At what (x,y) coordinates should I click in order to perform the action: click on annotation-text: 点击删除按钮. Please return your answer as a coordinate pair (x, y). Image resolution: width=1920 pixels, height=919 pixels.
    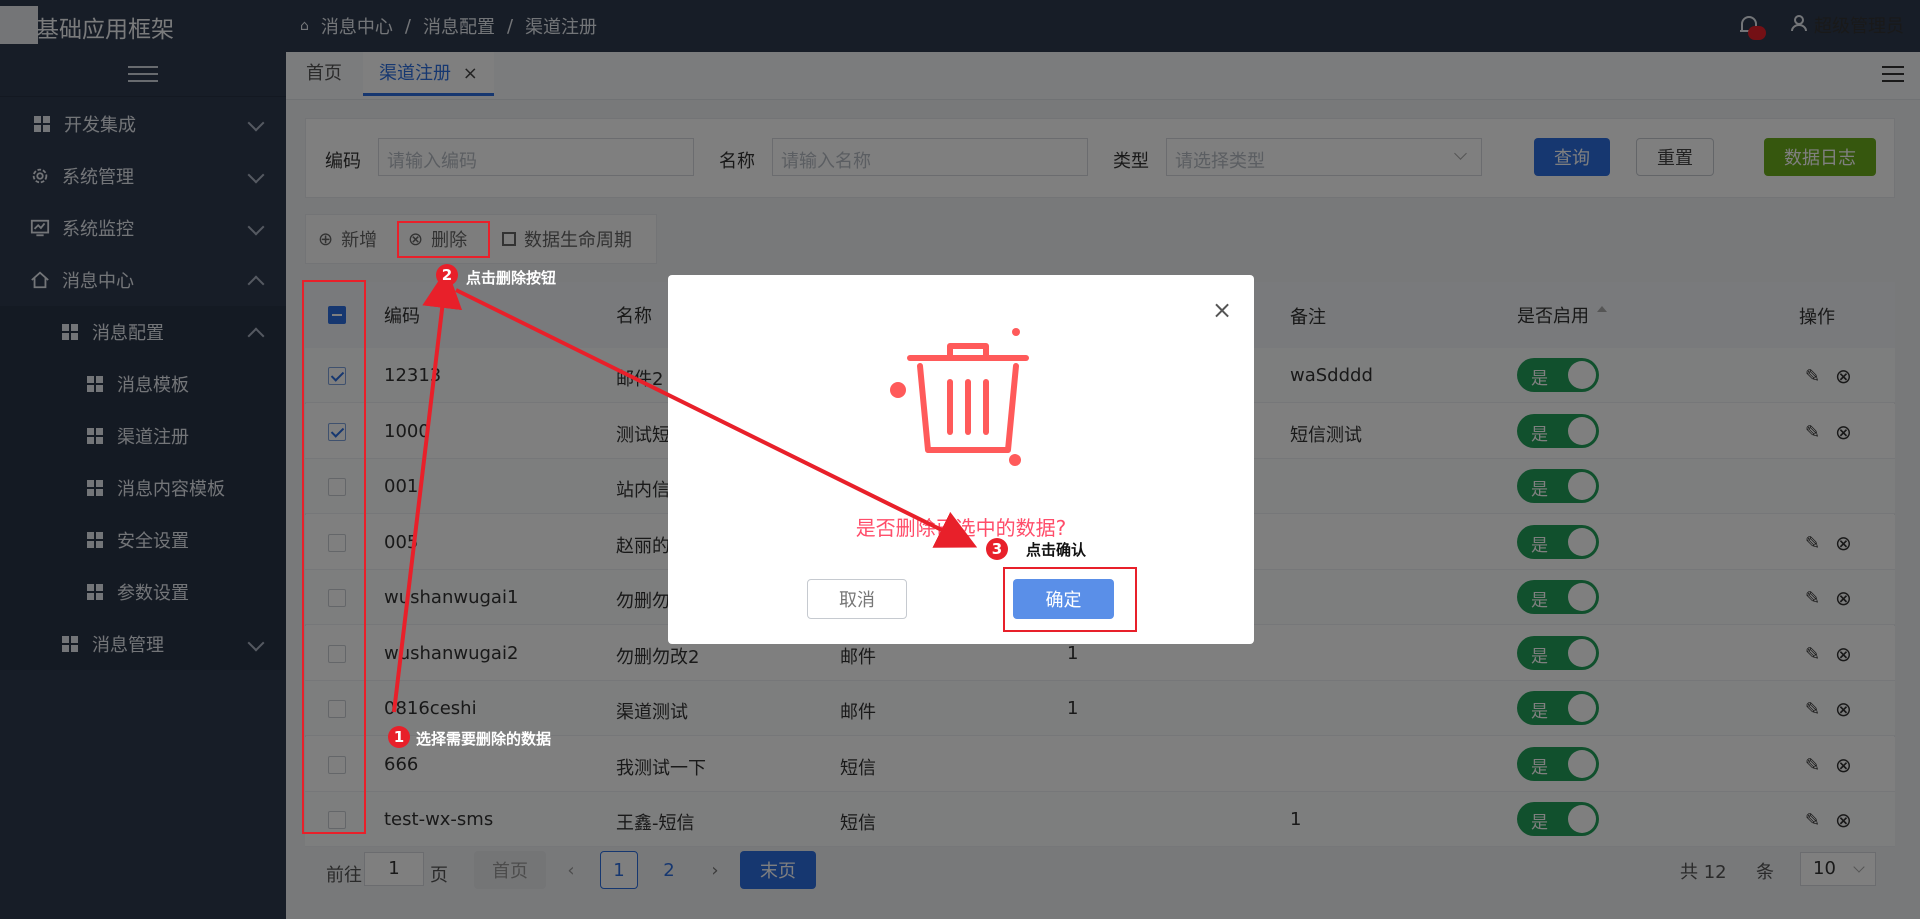
    Looking at the image, I should click on (511, 278).